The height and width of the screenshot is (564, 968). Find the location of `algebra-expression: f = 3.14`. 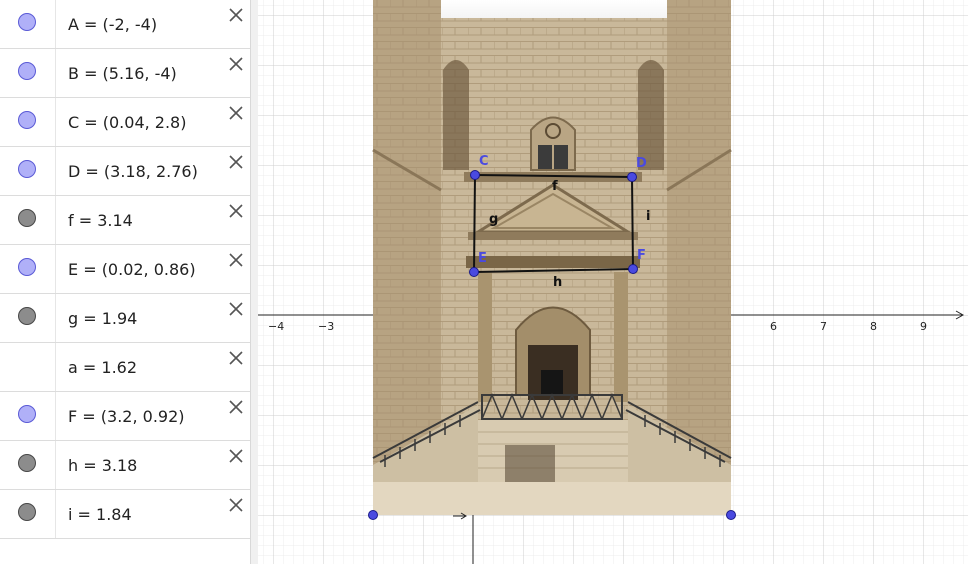

algebra-expression: f = 3.14 is located at coordinates (100, 220).